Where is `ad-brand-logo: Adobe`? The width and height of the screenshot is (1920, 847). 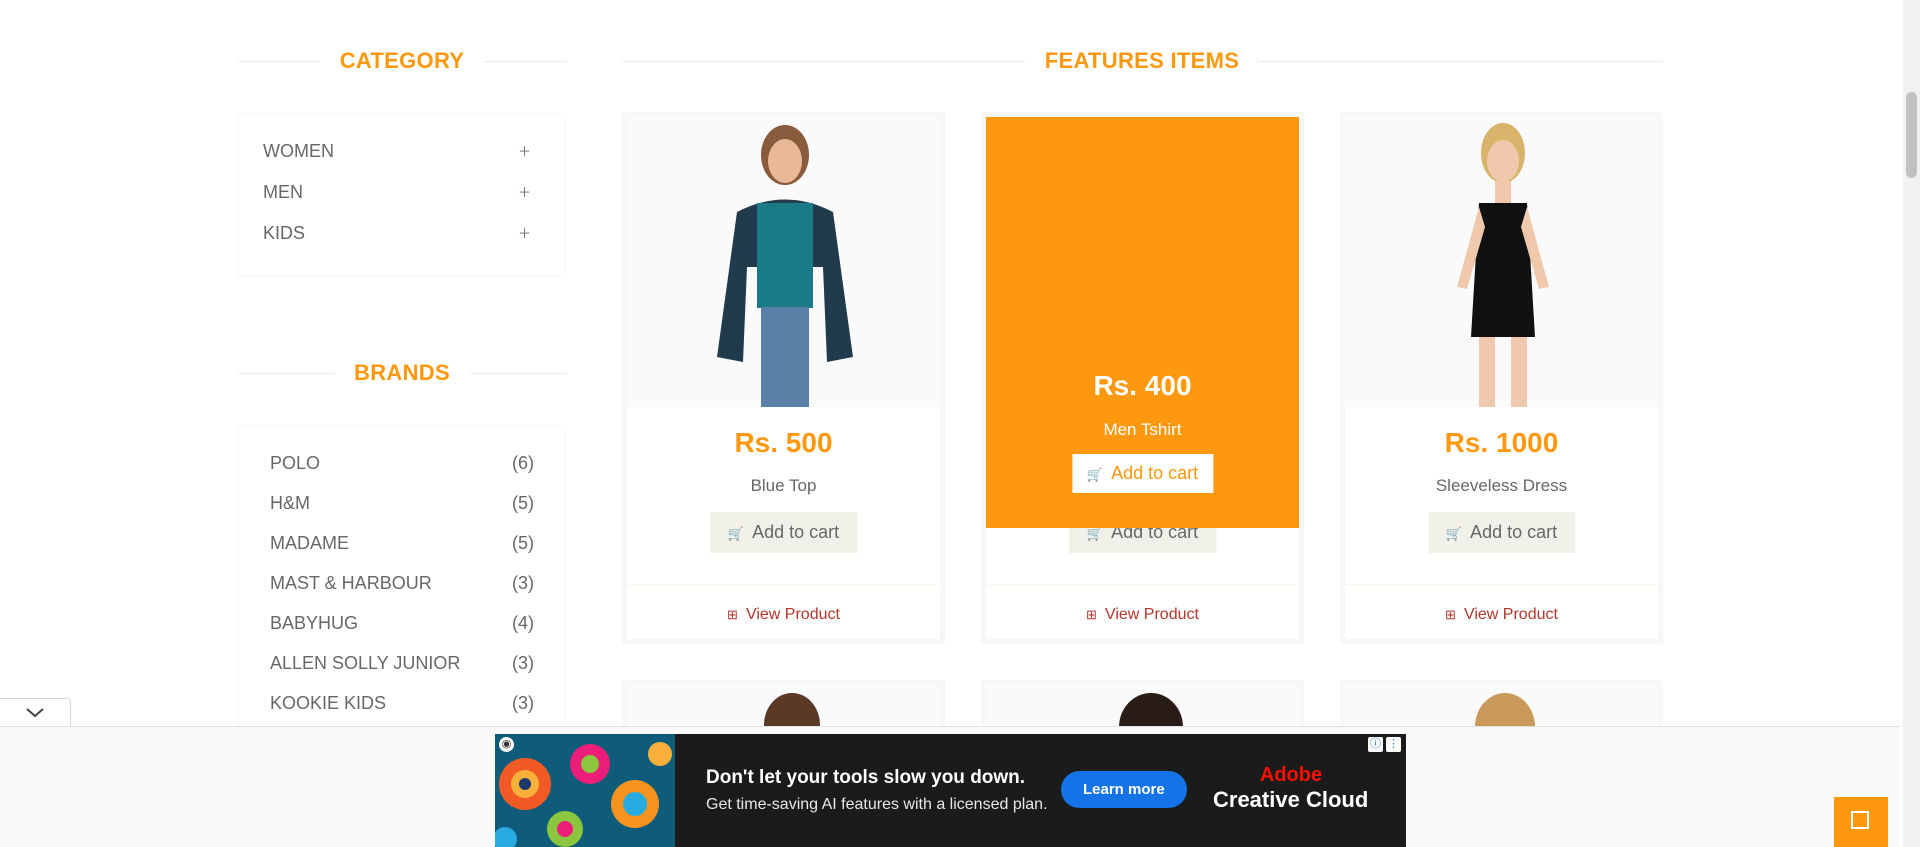
ad-brand-logo: Adobe is located at coordinates (1291, 775).